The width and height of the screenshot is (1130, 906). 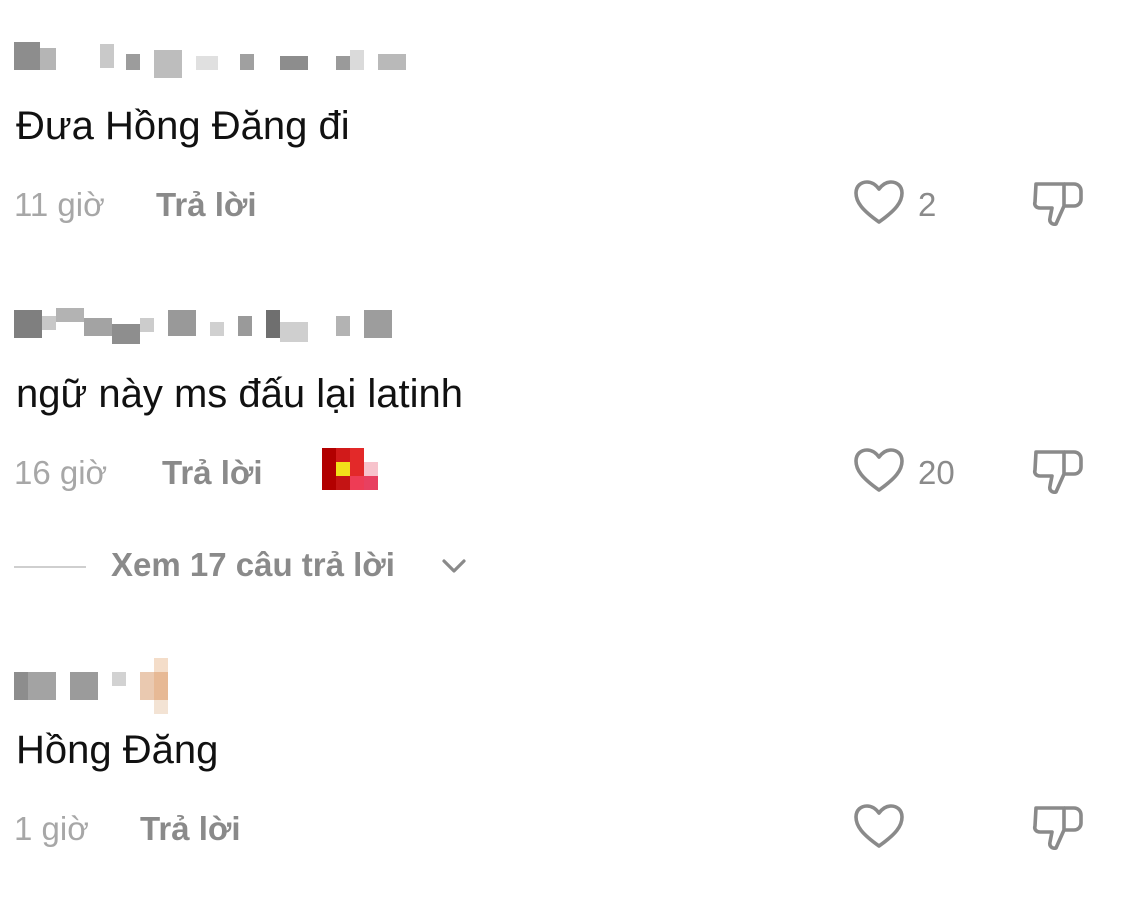 What do you see at coordinates (50, 567) in the screenshot?
I see `divider-line` at bounding box center [50, 567].